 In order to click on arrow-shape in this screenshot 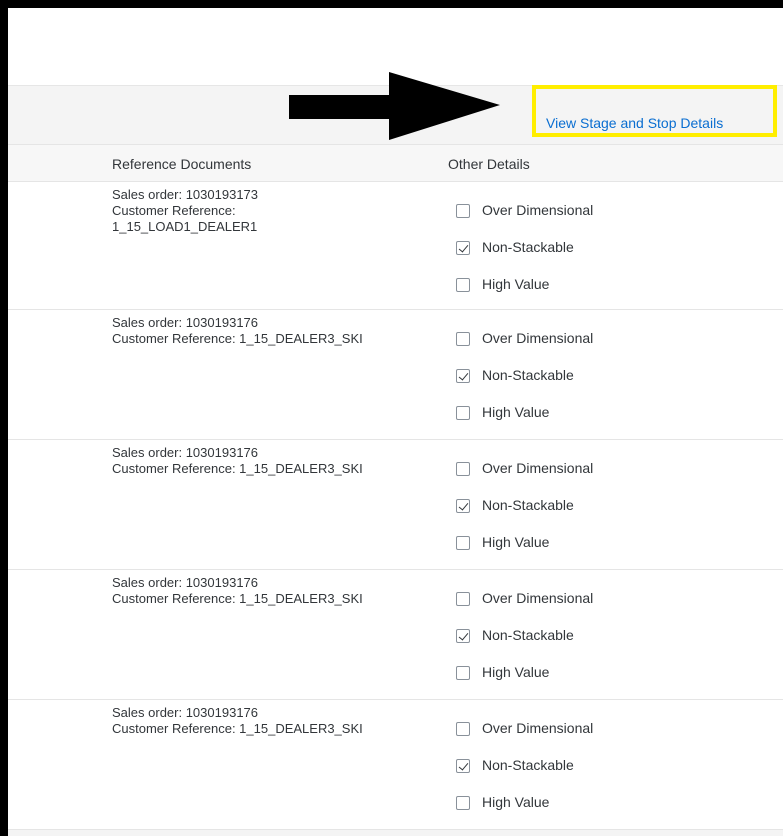, I will do `click(394, 106)`.